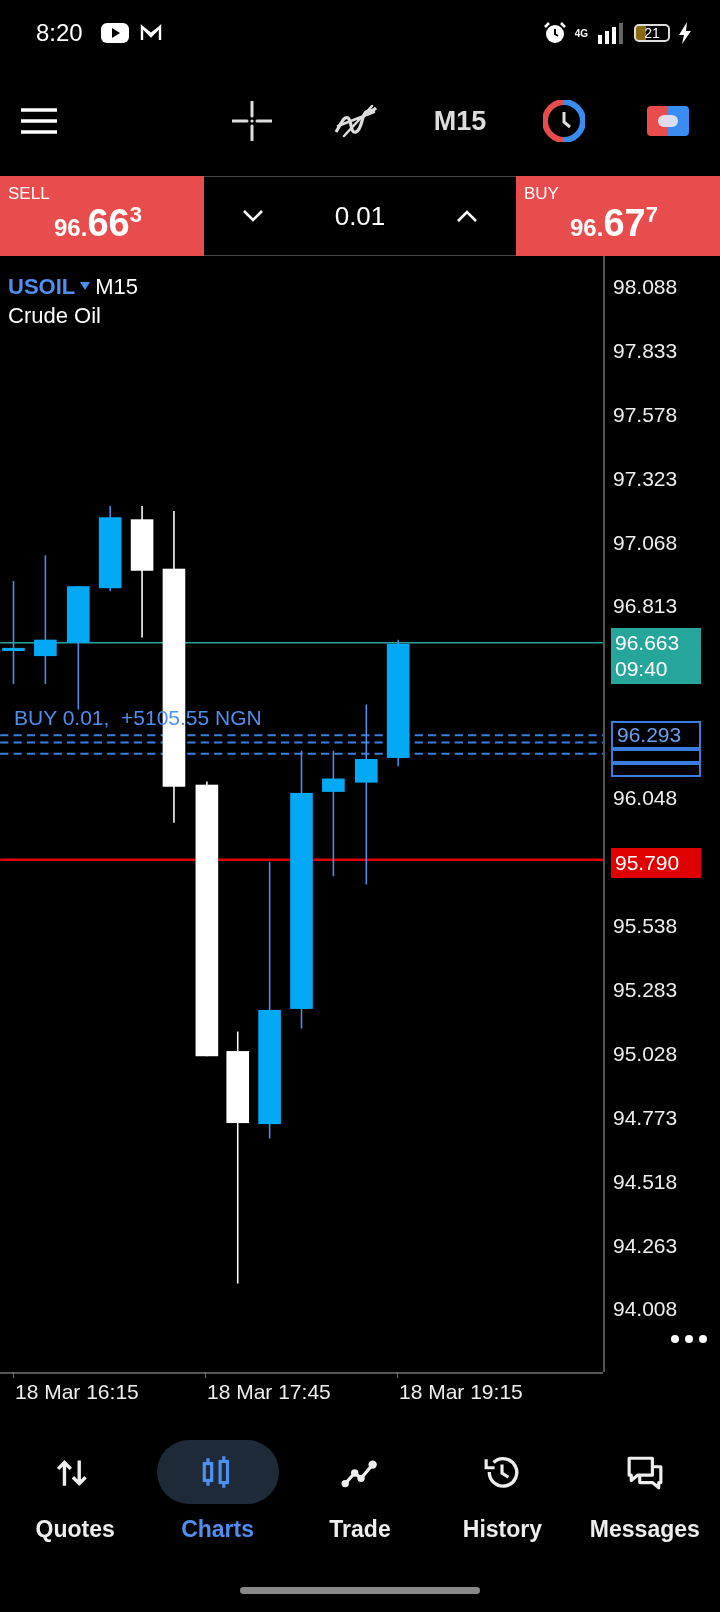  I want to click on symbol-name: USOIL, so click(42, 286).